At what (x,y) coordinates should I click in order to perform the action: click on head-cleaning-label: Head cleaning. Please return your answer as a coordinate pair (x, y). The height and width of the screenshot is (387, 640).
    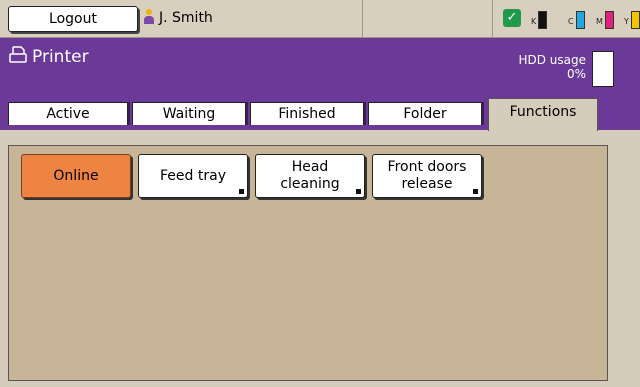
    Looking at the image, I should click on (310, 175).